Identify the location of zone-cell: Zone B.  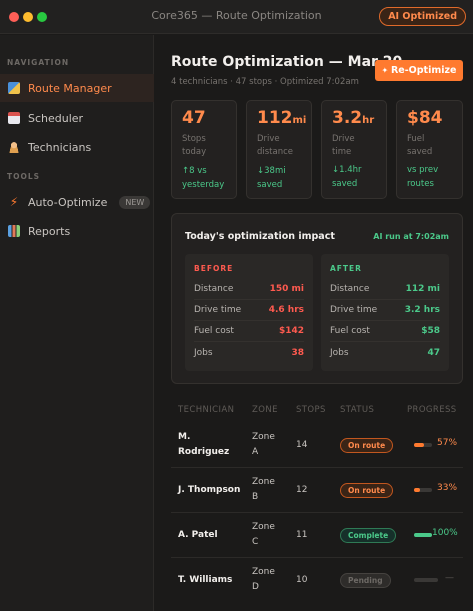
(263, 489).